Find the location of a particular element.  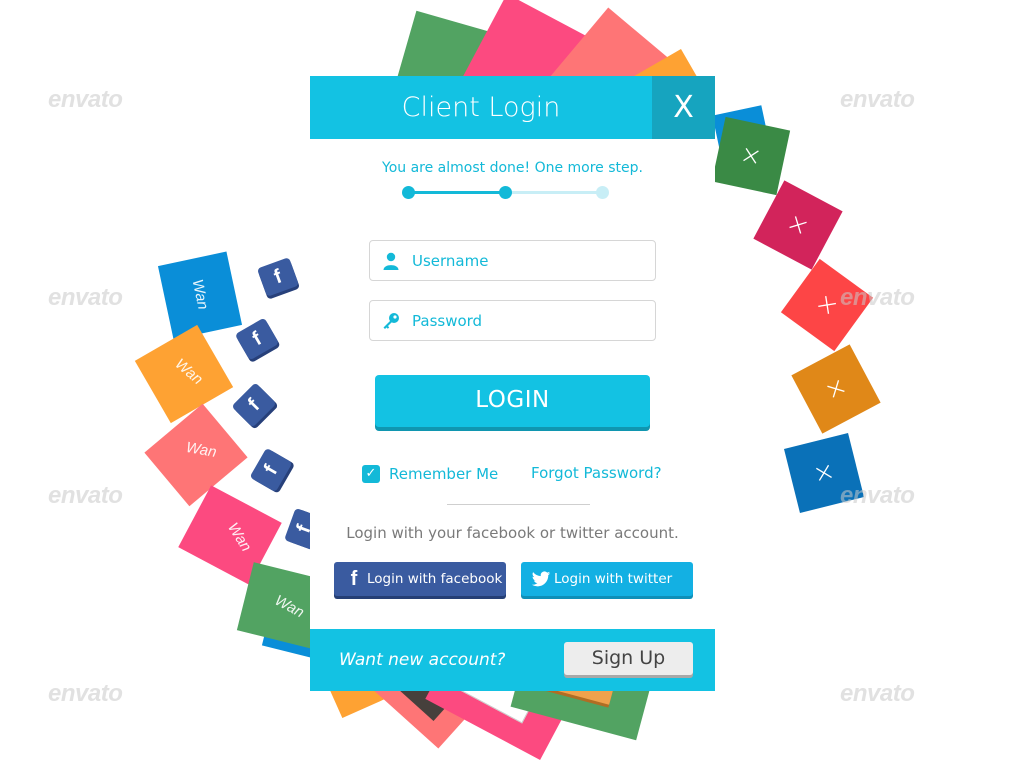

step-progress is located at coordinates (505, 193).